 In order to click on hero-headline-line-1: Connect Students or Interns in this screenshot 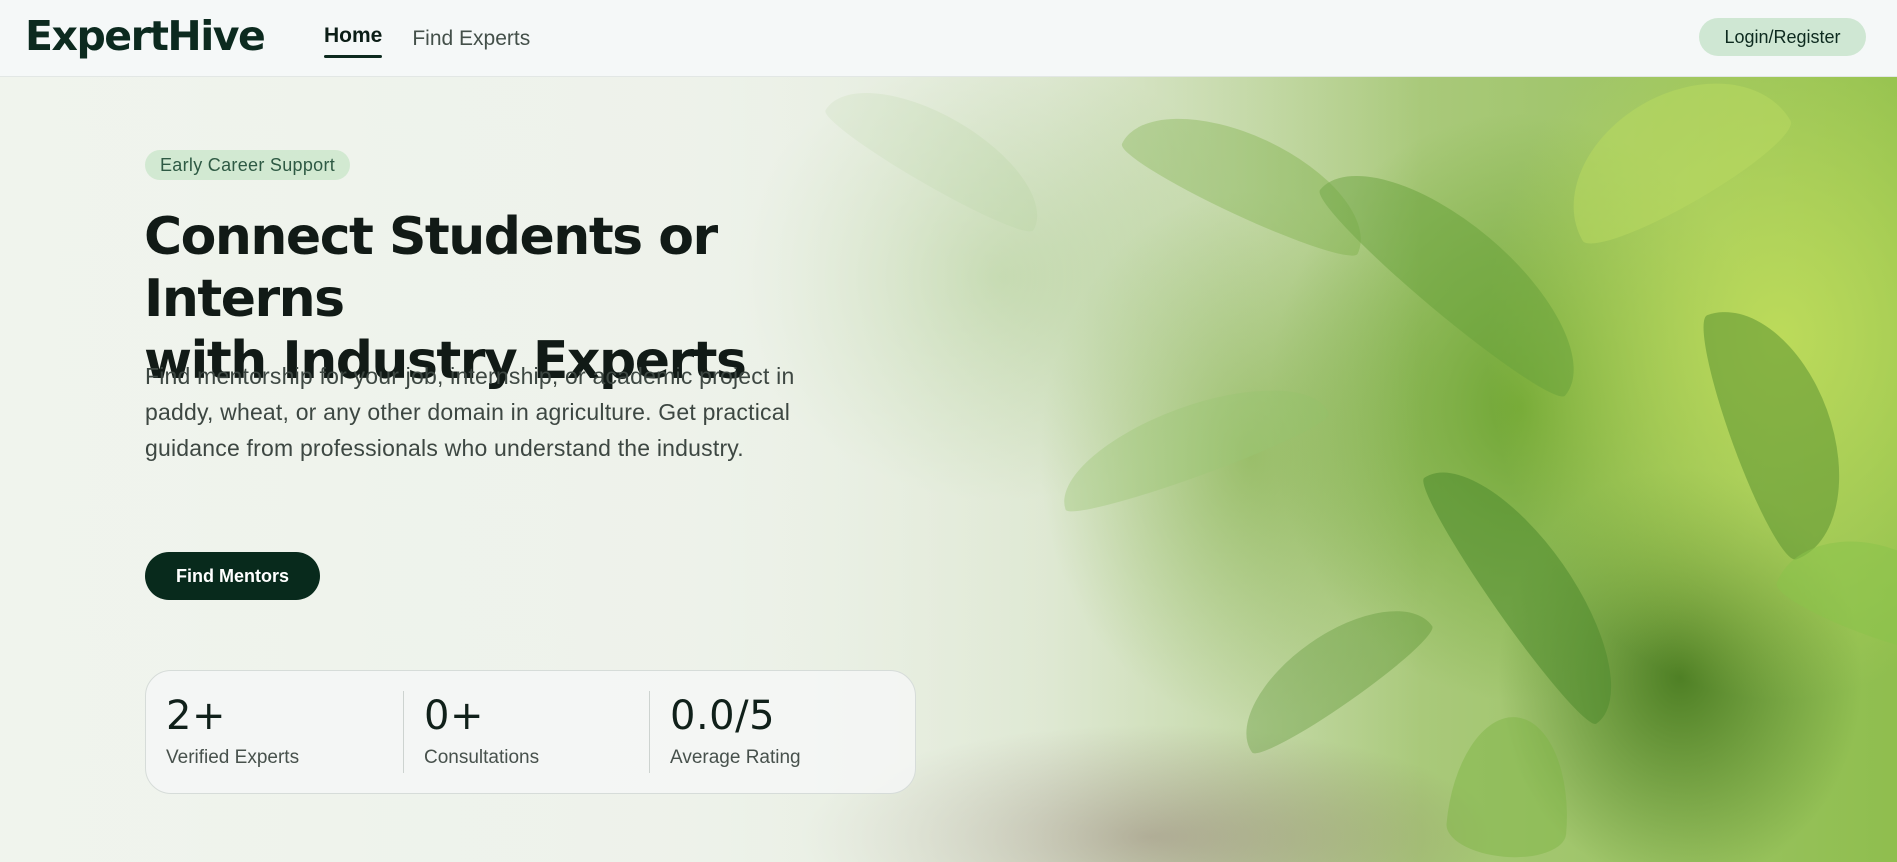, I will do `click(431, 268)`.